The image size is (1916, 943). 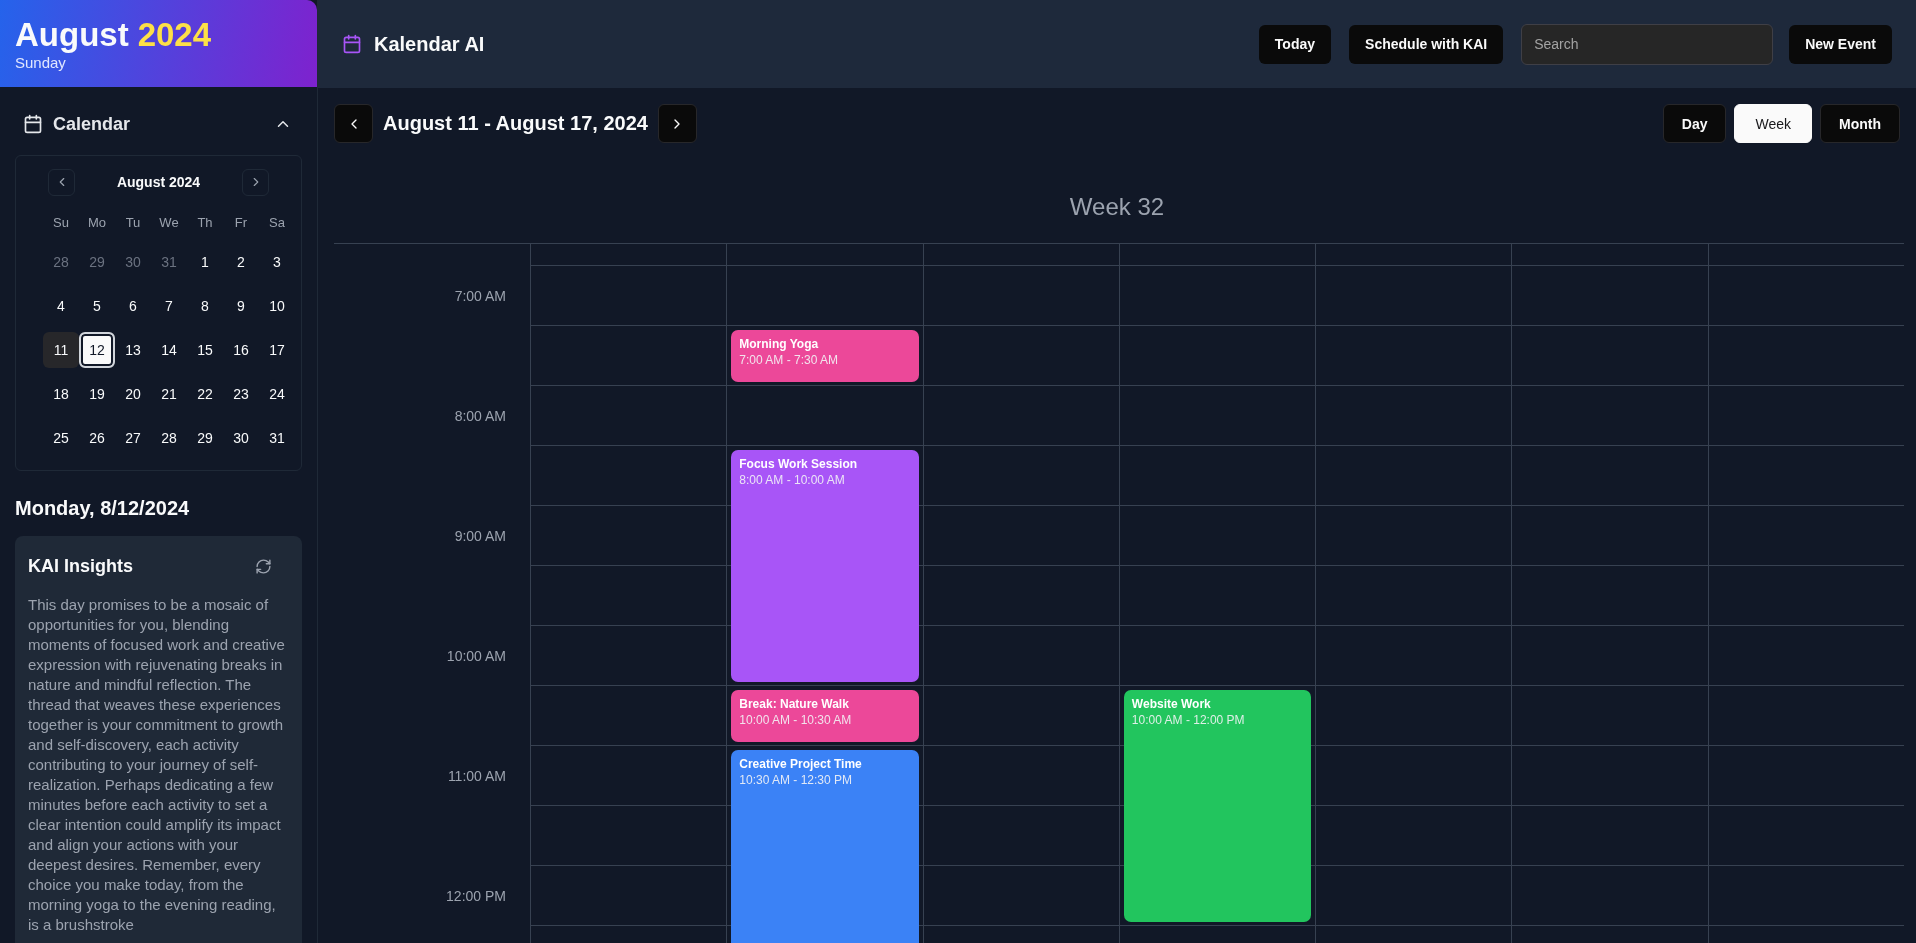 I want to click on calendar-day: 4, so click(x=61, y=306).